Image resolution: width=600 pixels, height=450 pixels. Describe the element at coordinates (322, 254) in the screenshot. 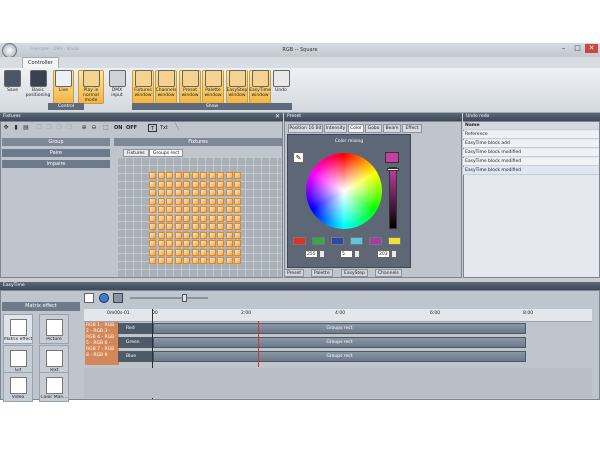

I see `red-stepper` at that location.